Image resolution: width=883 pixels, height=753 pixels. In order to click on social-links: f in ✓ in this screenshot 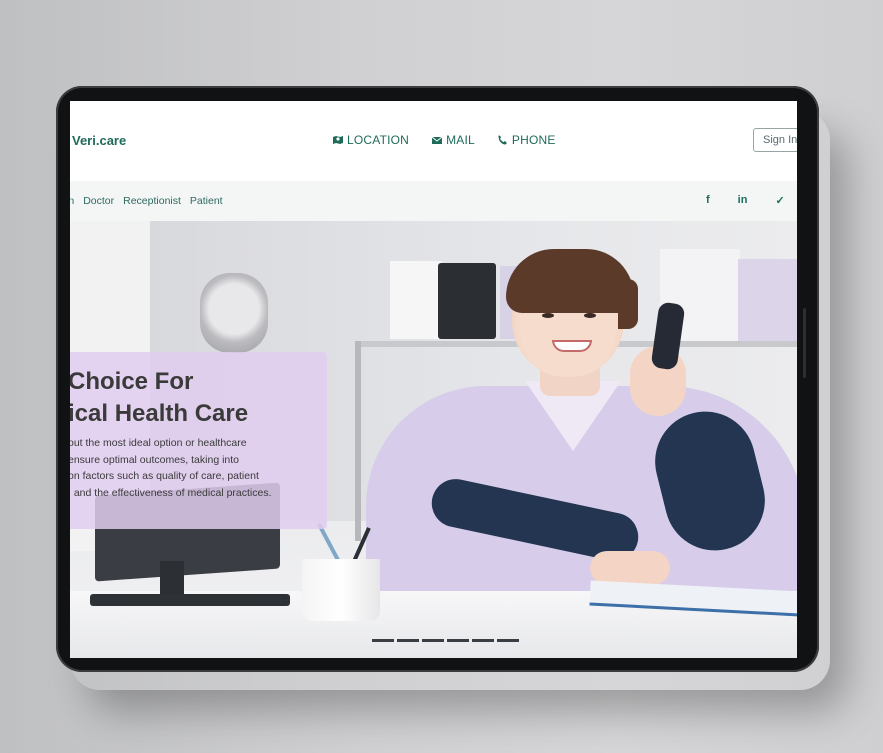, I will do `click(745, 200)`.